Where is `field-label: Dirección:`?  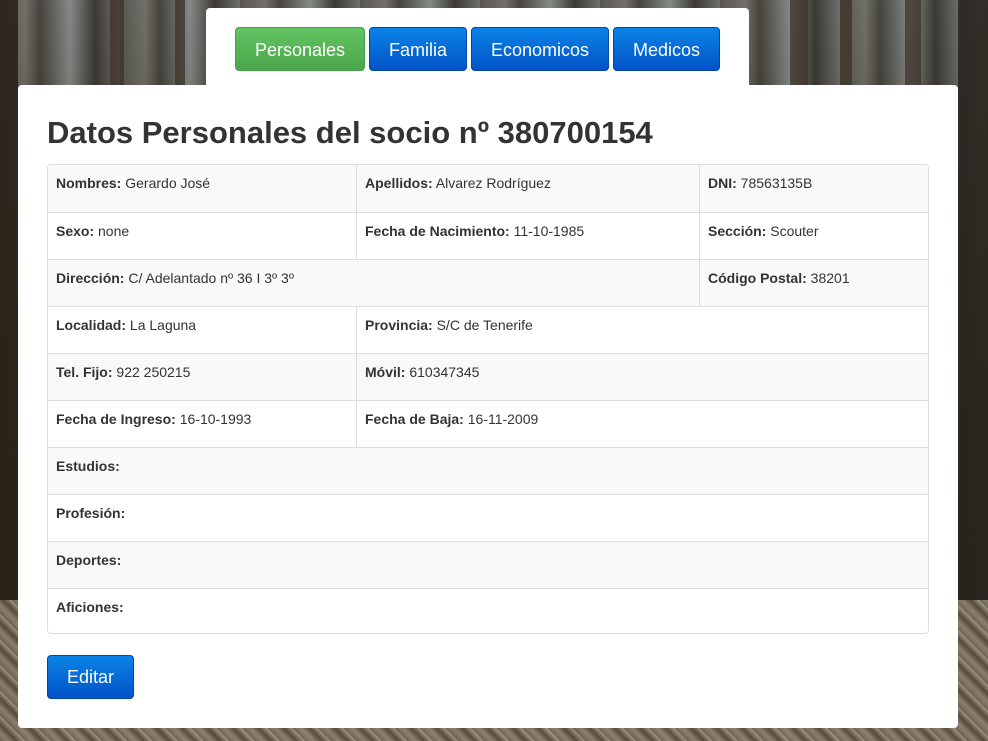 field-label: Dirección: is located at coordinates (90, 278).